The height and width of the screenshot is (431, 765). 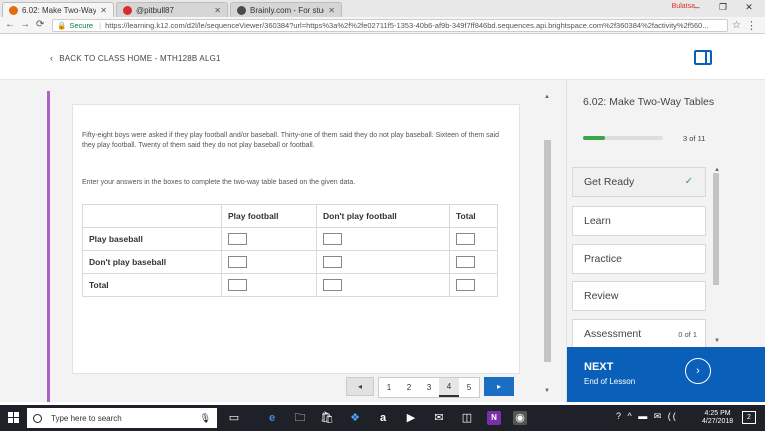 I want to click on browser-menu-icon: ⋮, so click(x=751, y=25).